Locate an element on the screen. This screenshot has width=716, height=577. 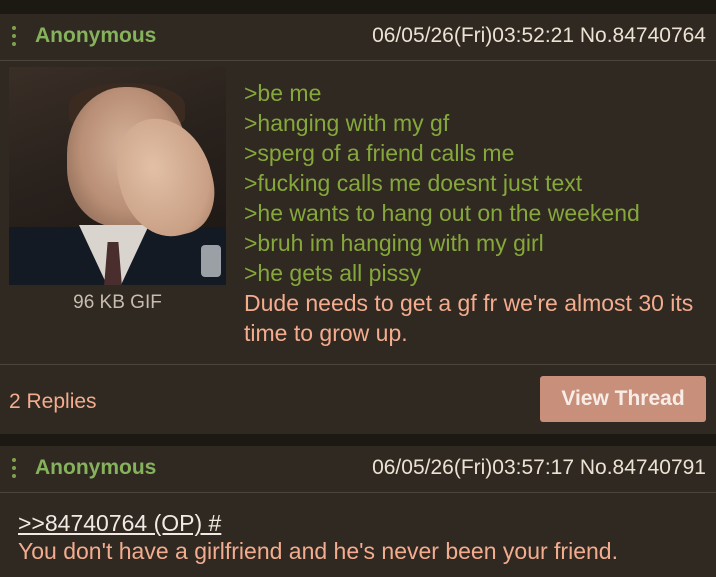
greentext-line: >he wants to hang out on the weekend is located at coordinates (442, 213).